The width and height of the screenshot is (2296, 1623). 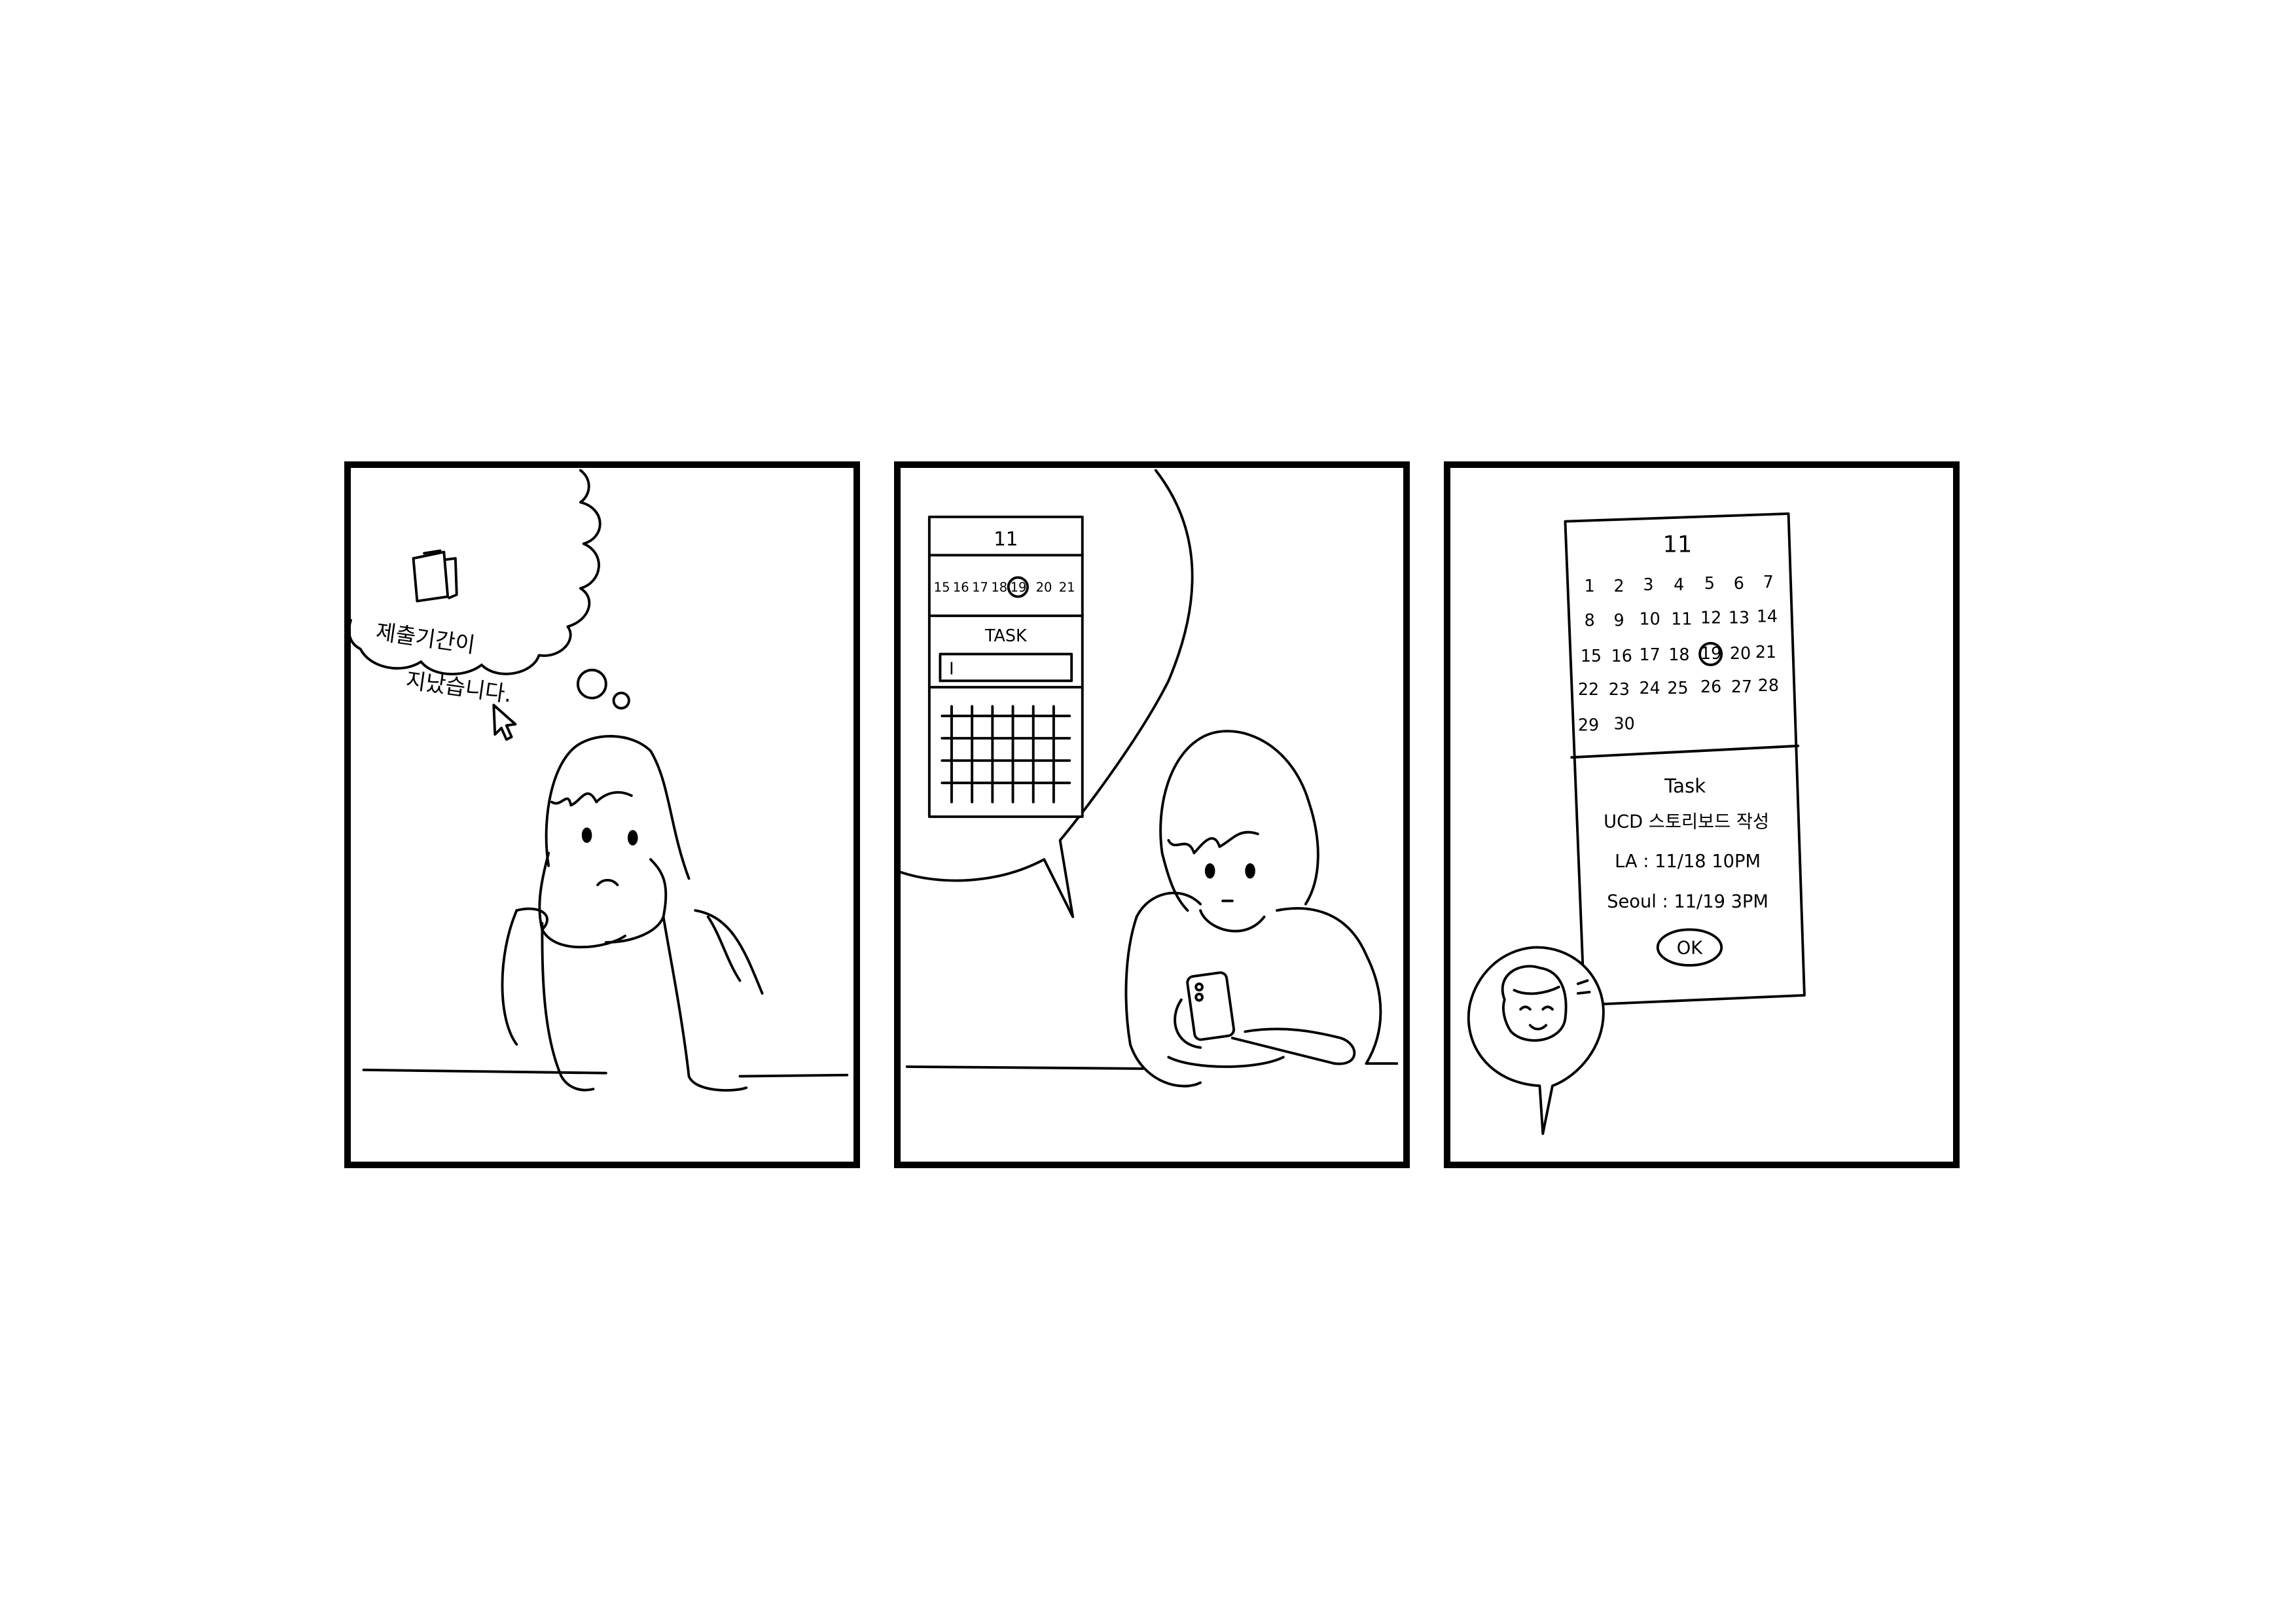 I want to click on calendar-day: 28, so click(x=1768, y=685).